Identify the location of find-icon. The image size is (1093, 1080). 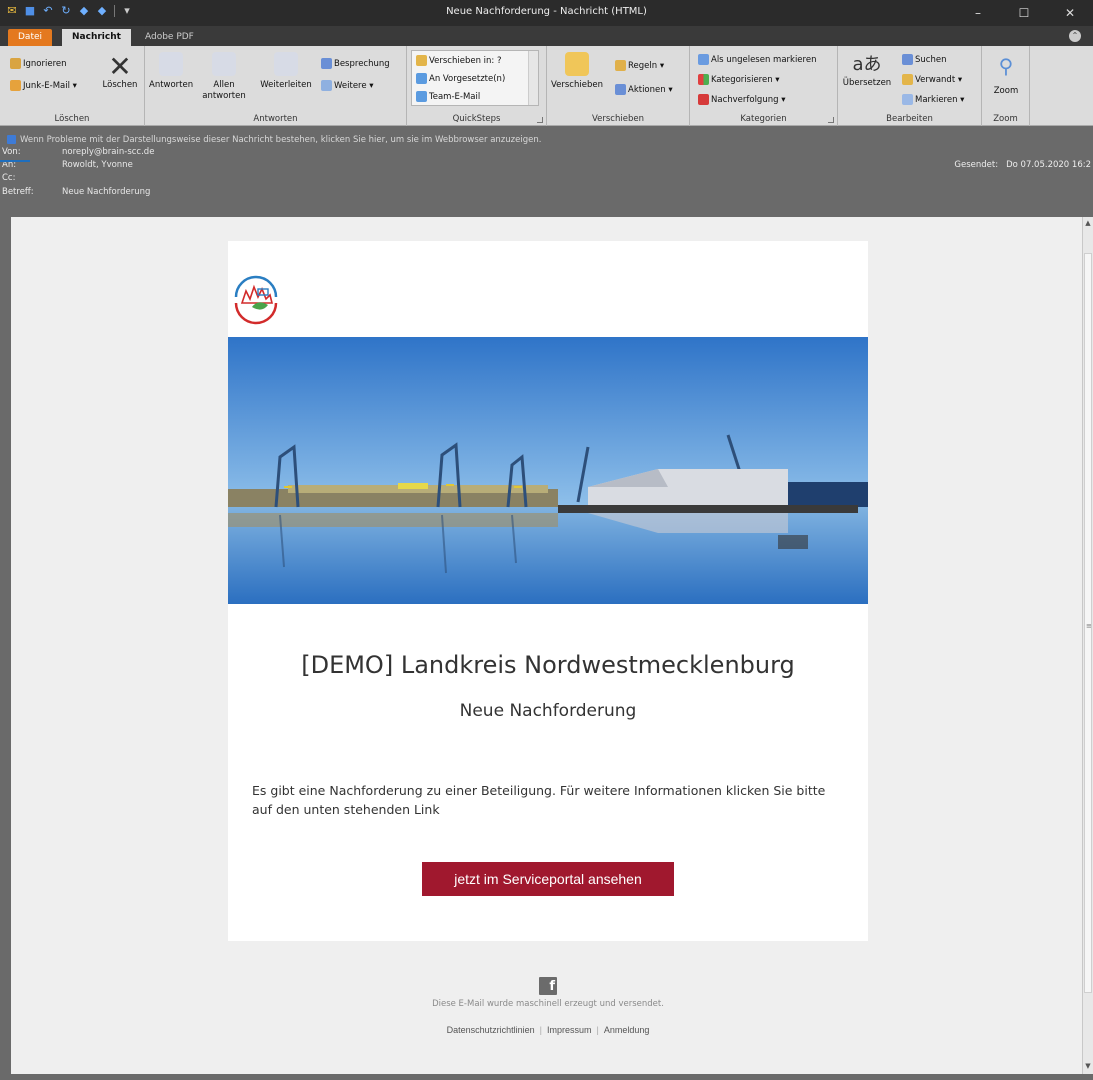
(907, 59).